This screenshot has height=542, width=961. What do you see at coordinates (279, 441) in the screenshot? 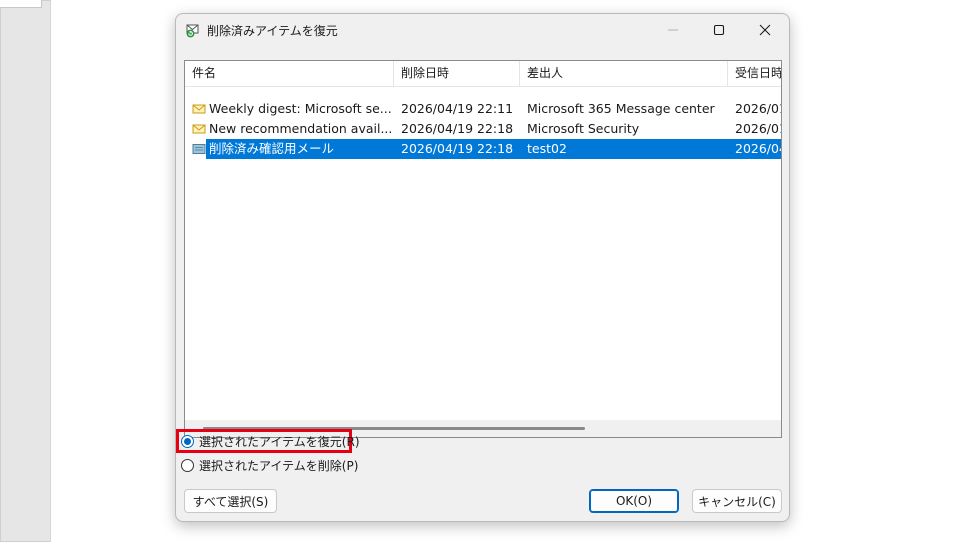
I see `restore-option-label: 選択されたアイテムを復元(R)` at bounding box center [279, 441].